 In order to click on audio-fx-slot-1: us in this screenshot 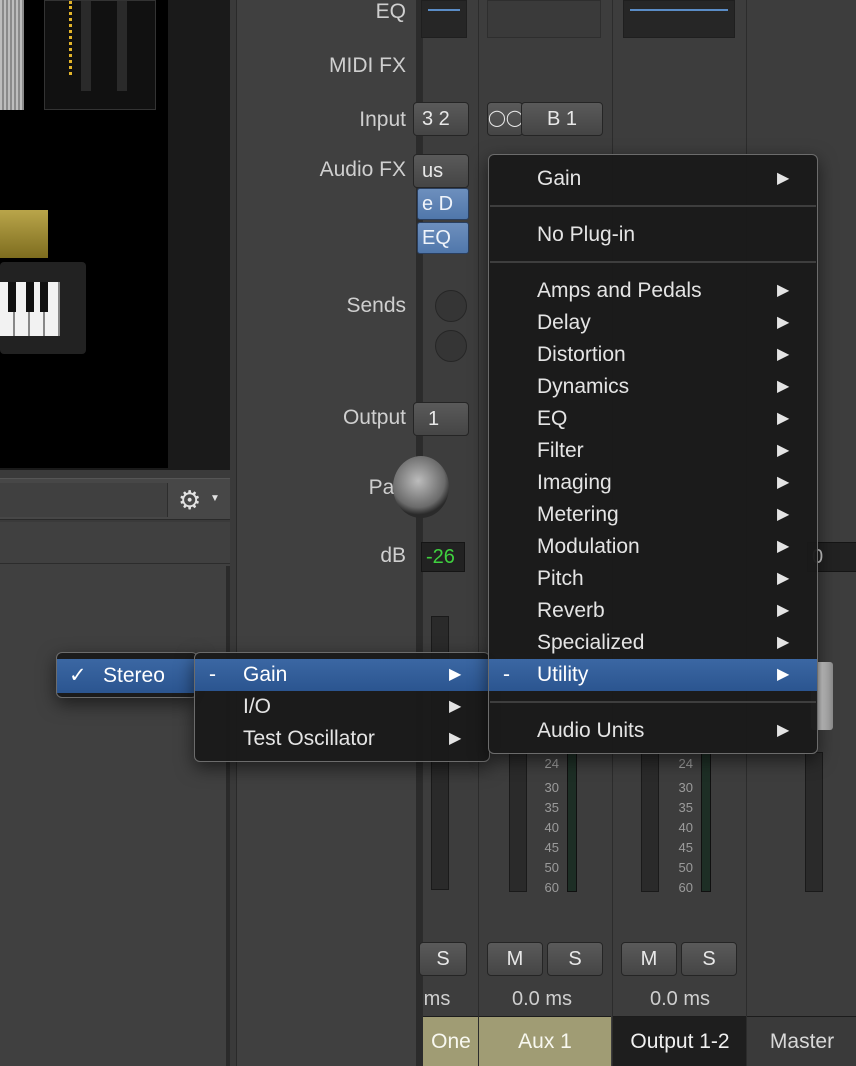, I will do `click(441, 171)`.